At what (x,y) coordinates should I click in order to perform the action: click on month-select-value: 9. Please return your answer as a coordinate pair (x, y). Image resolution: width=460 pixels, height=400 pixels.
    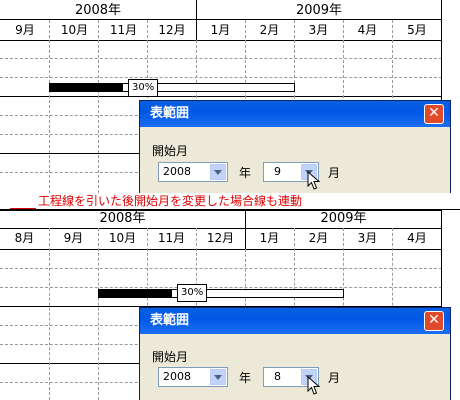
    Looking at the image, I should click on (277, 171).